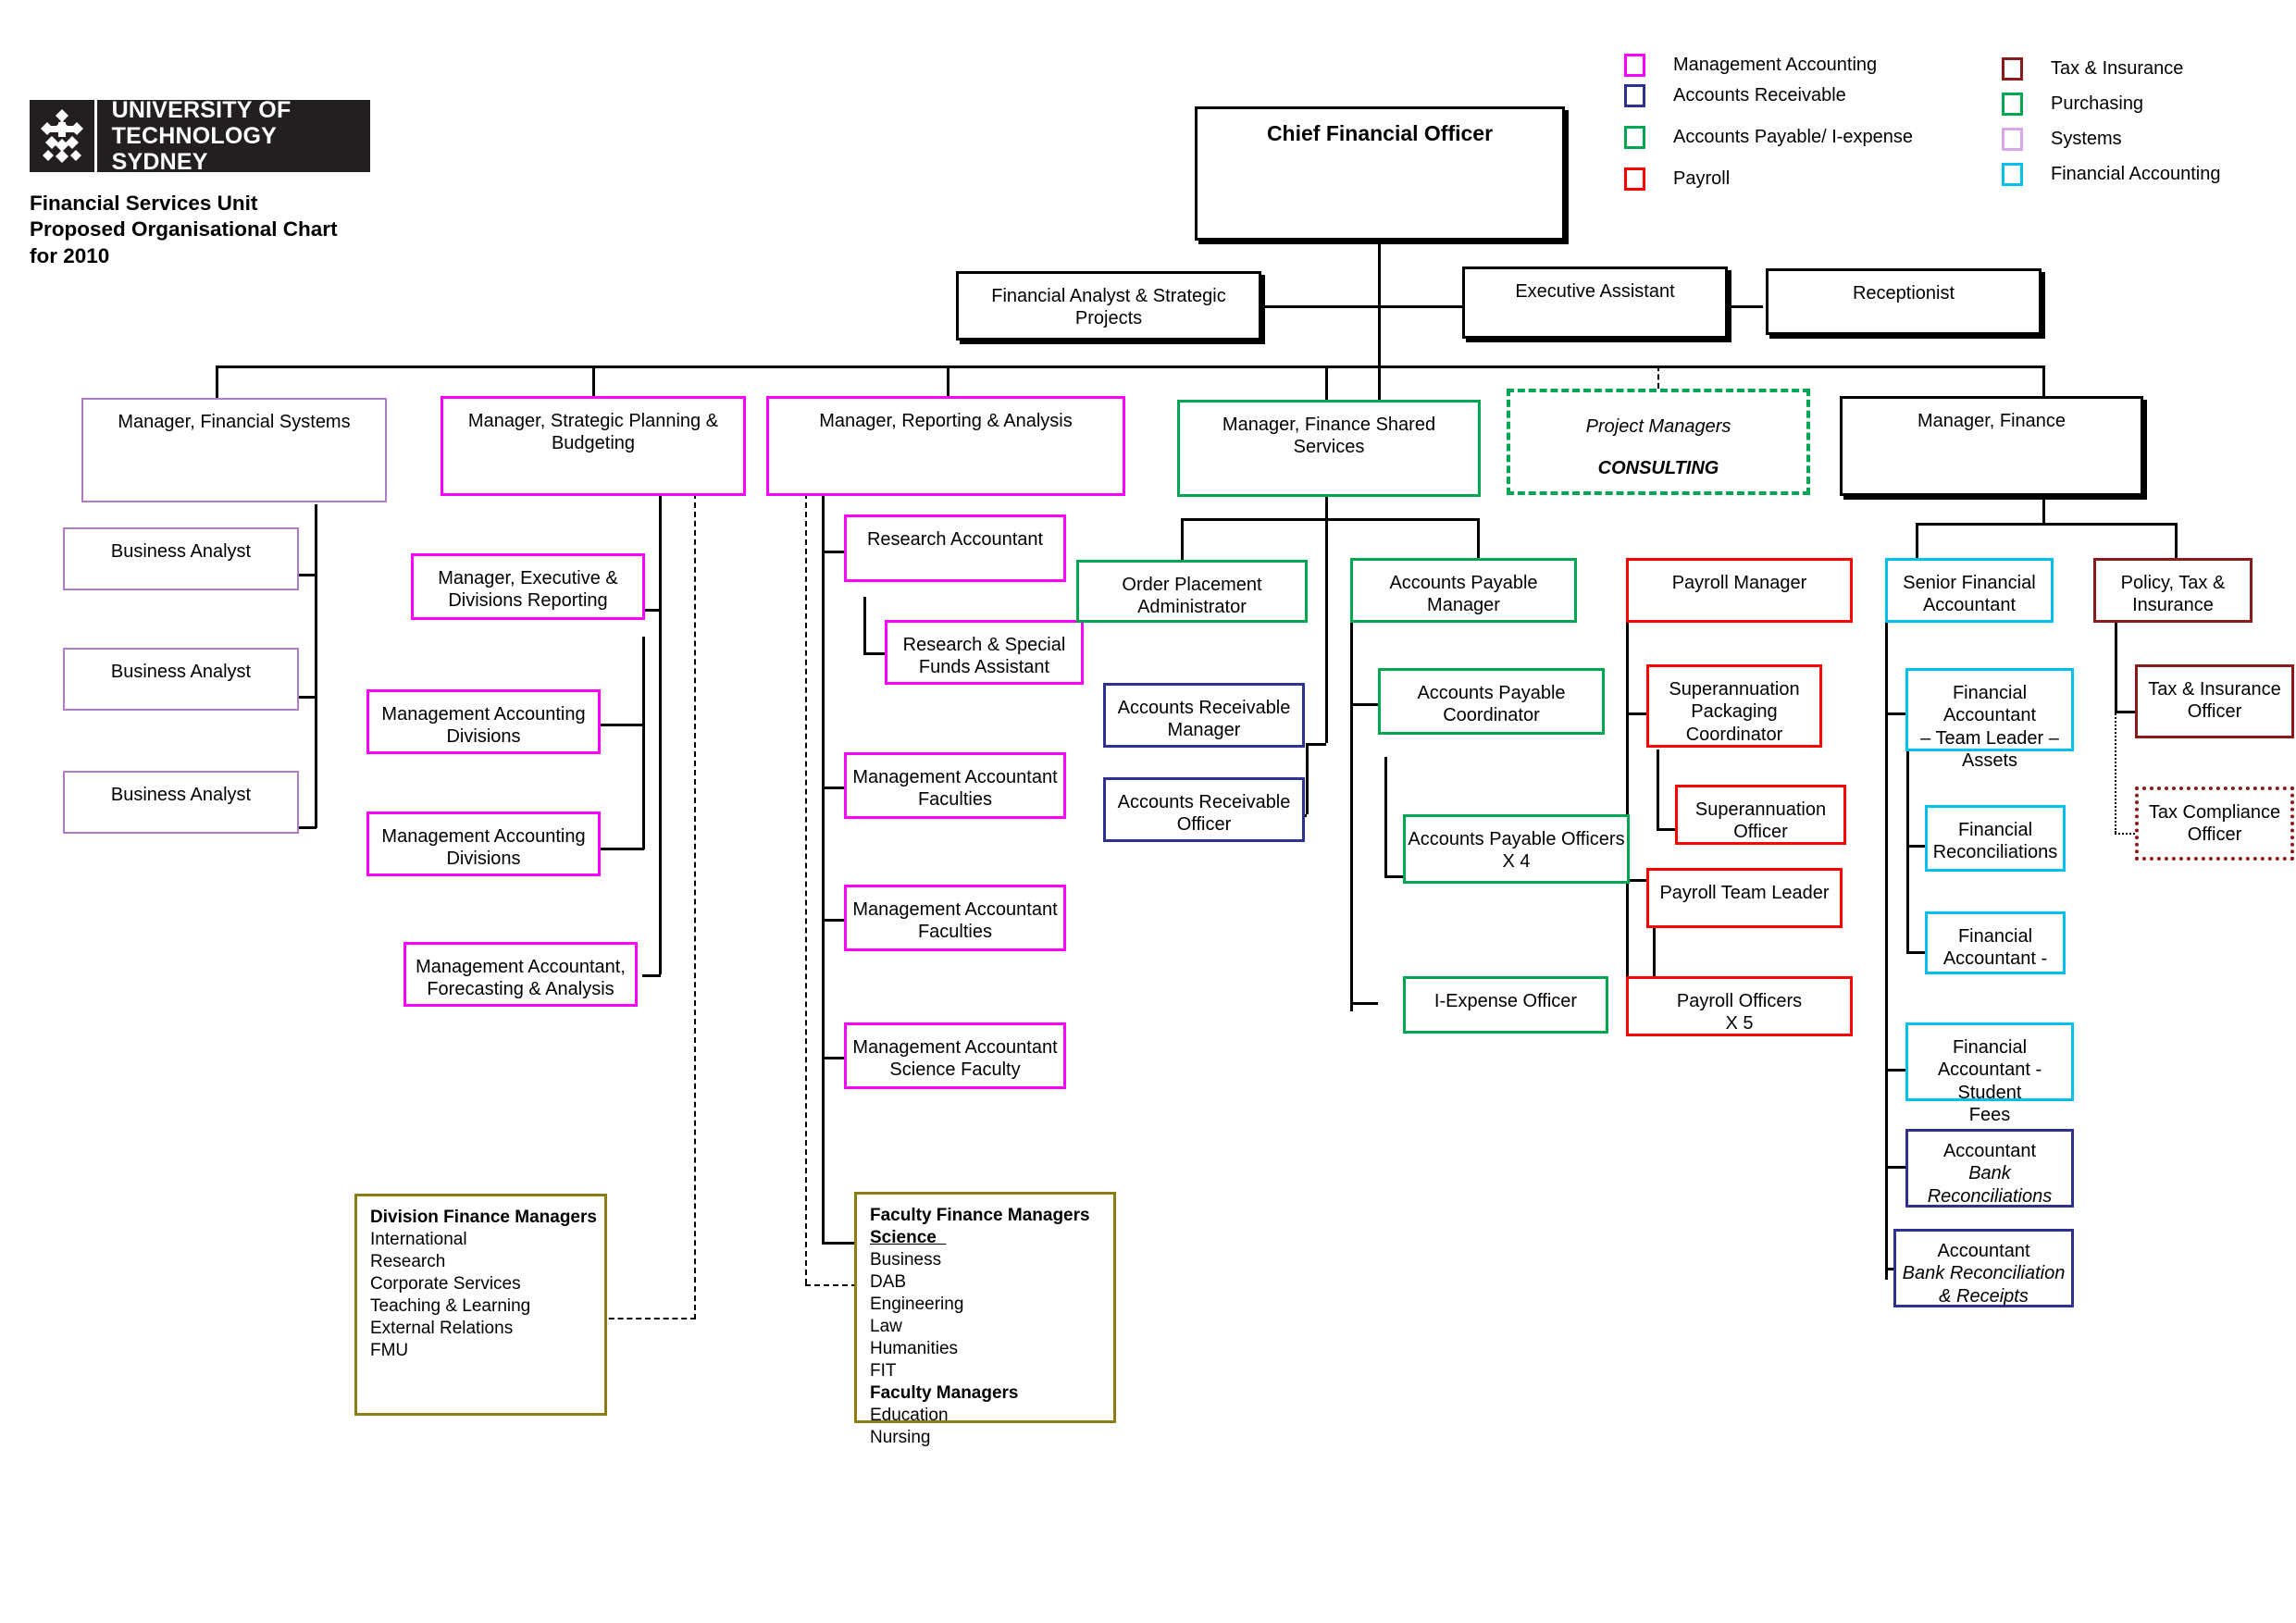  Describe the element at coordinates (1492, 701) in the screenshot. I see `node-accounts-payable-coordinator: Accounts Payable Coordinator` at that location.